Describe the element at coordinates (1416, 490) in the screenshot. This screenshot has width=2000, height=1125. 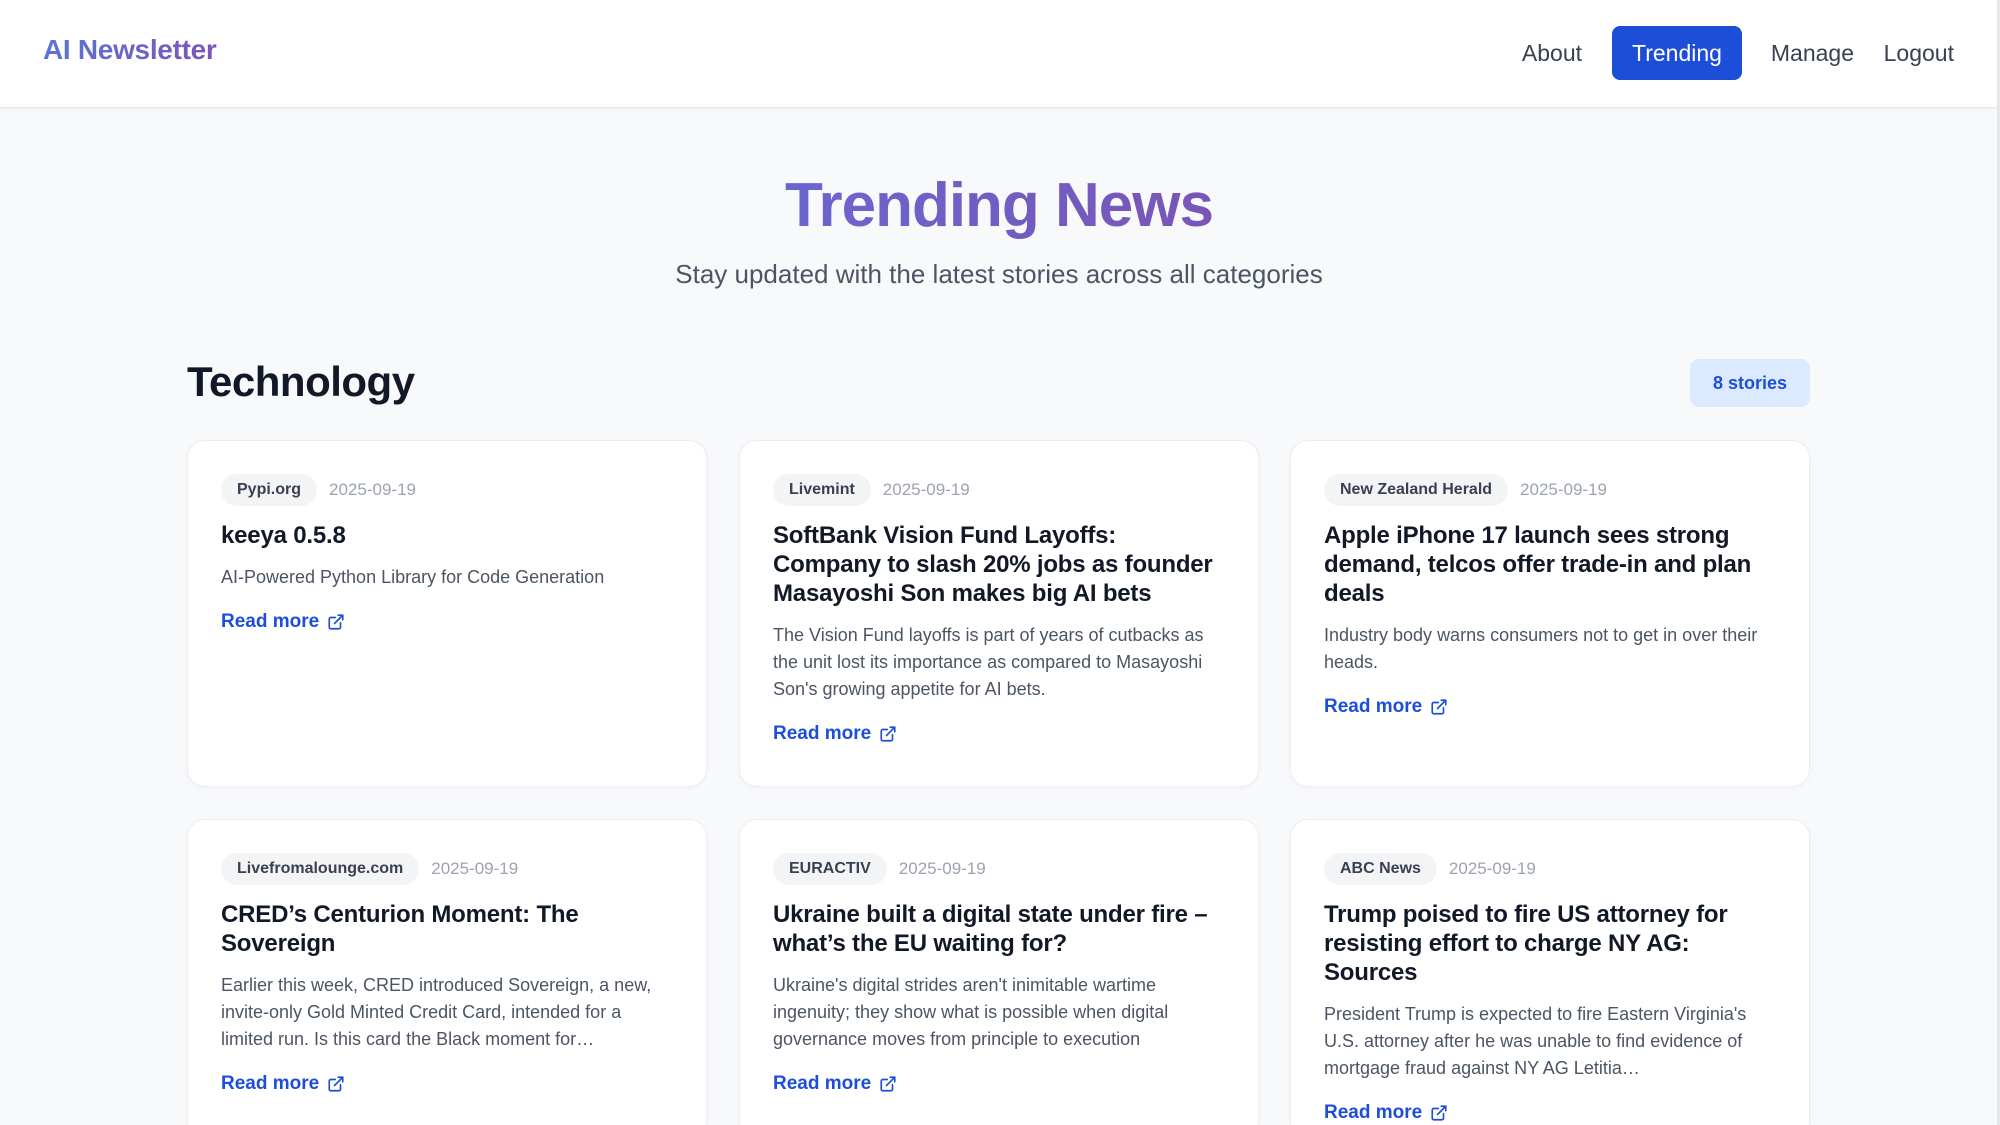
I see `source-badge: New Zealand Herald` at that location.